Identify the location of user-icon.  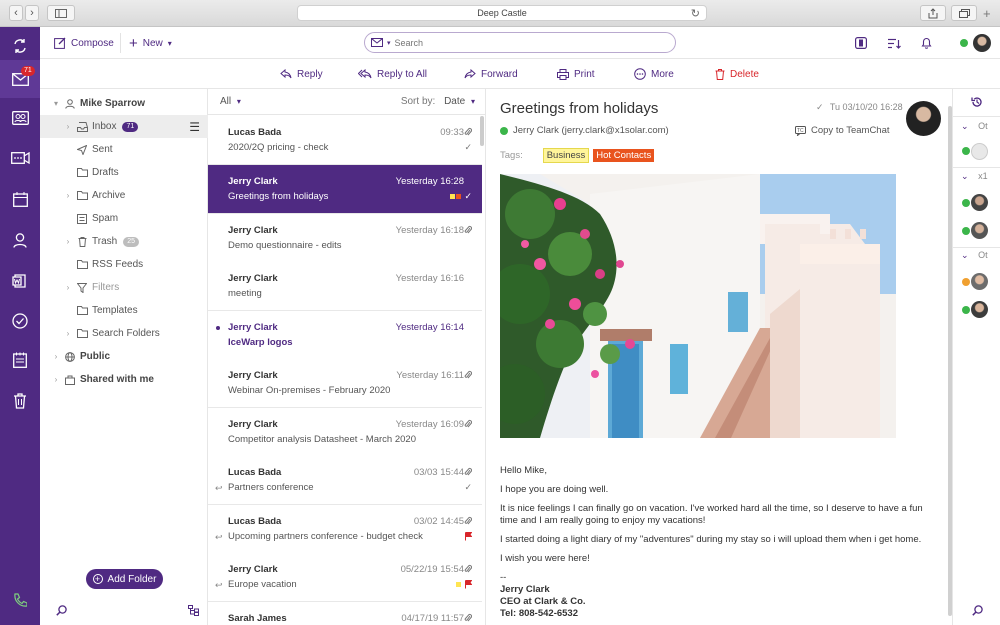
(70, 103).